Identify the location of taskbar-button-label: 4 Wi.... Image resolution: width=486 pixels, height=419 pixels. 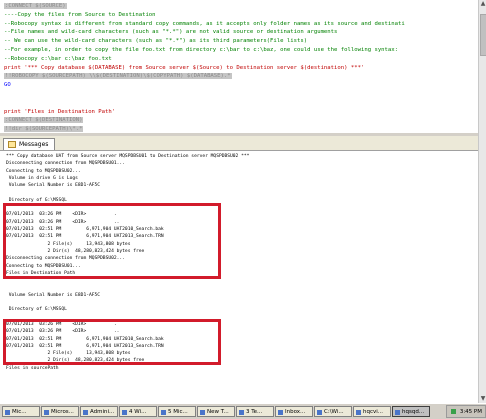
(138, 412).